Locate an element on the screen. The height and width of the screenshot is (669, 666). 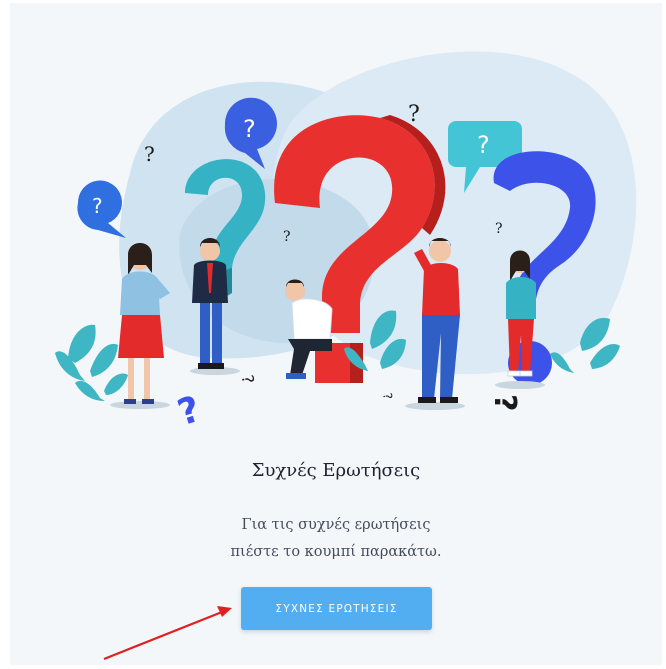
blue-speech-bubble-icon: ? is located at coordinates (101, 209).